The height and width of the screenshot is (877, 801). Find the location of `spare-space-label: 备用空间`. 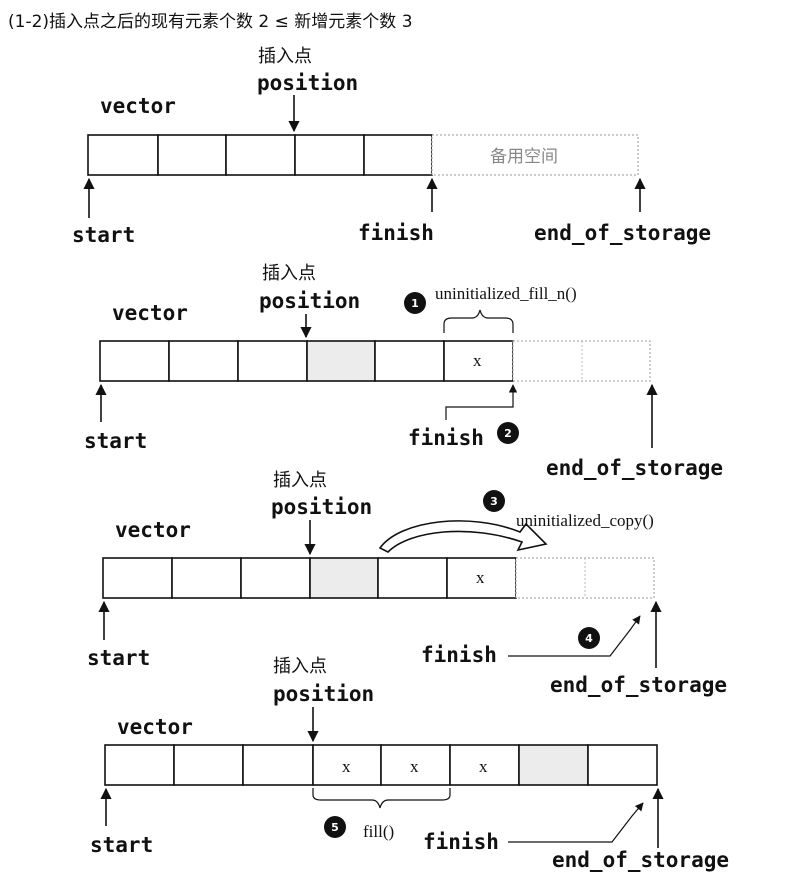

spare-space-label: 备用空间 is located at coordinates (524, 157).